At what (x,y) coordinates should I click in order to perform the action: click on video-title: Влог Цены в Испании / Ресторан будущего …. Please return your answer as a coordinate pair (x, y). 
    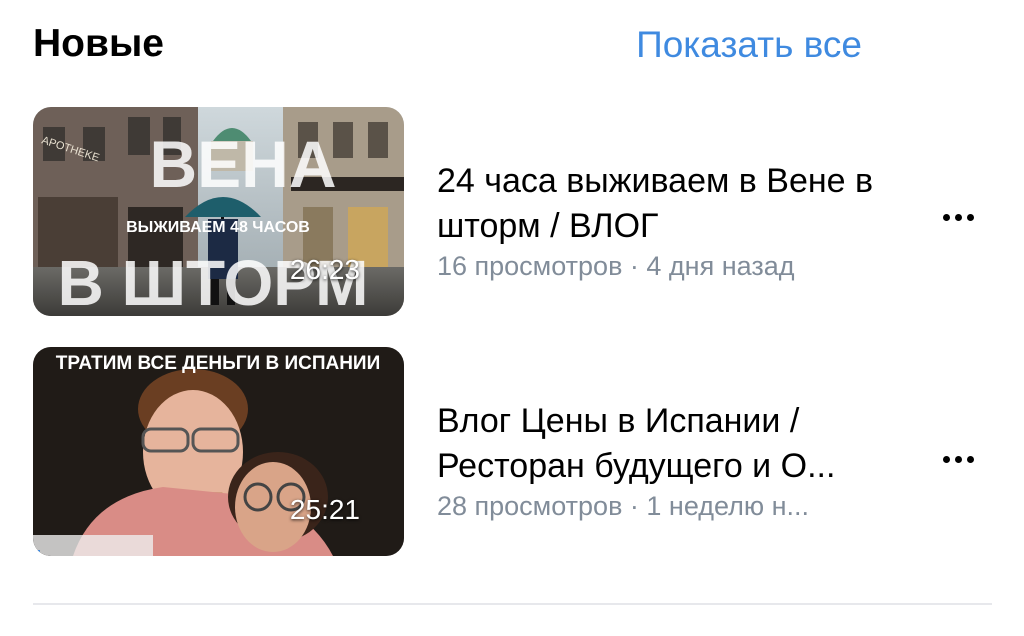
    Looking at the image, I should click on (677, 444).